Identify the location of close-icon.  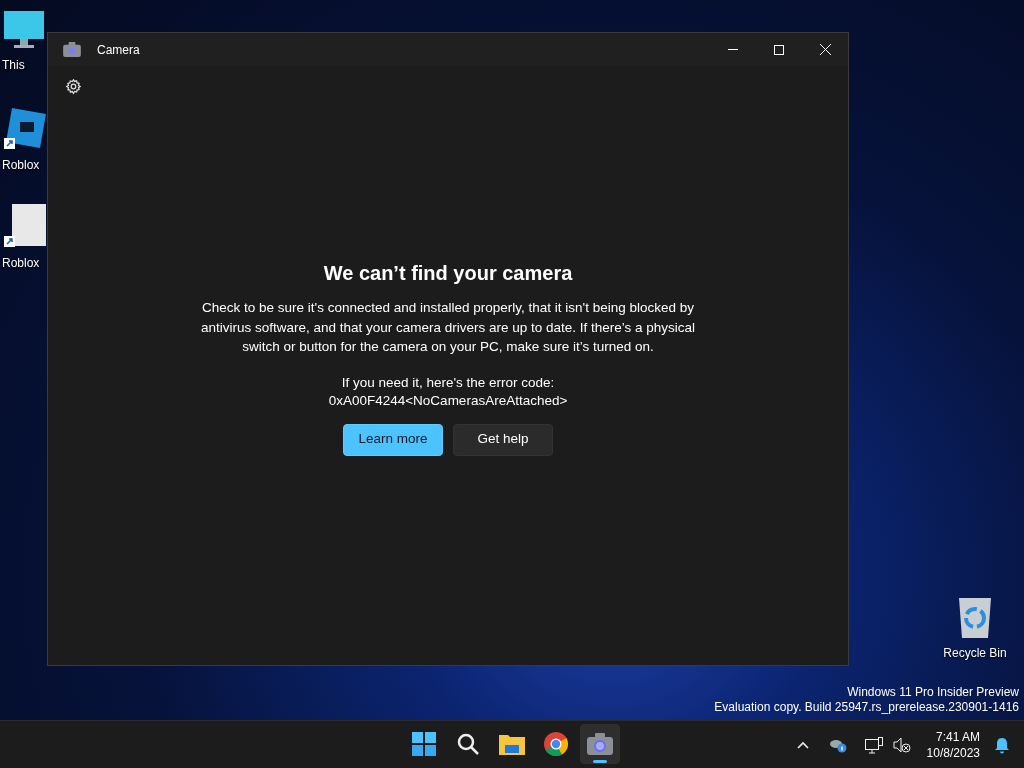
(825, 49).